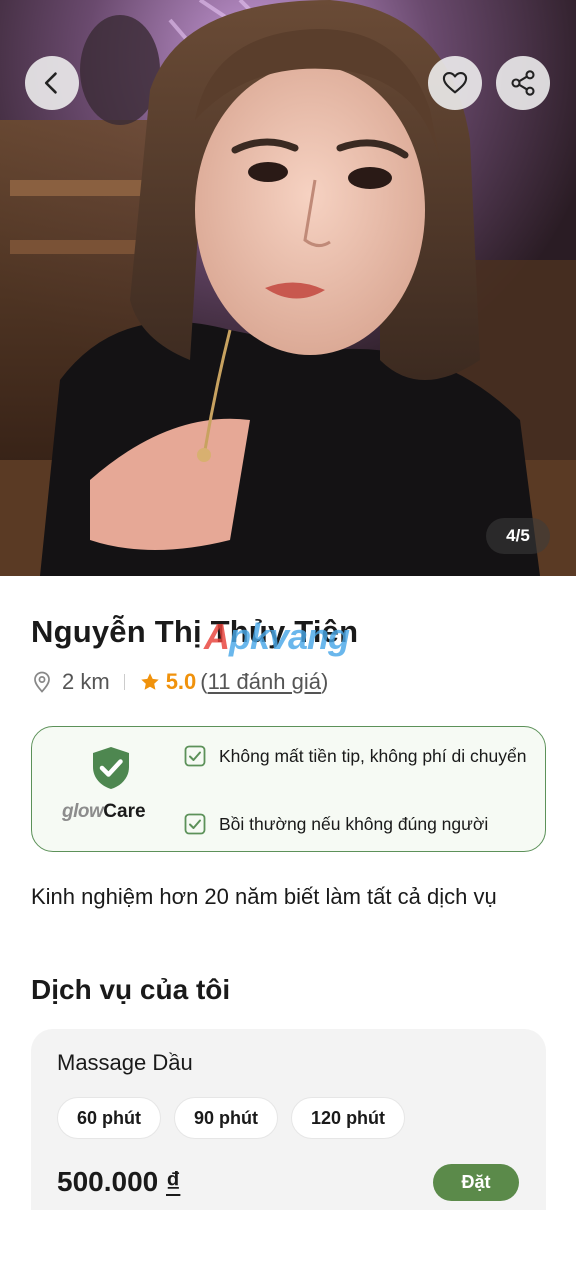  I want to click on heart-icon, so click(455, 83).